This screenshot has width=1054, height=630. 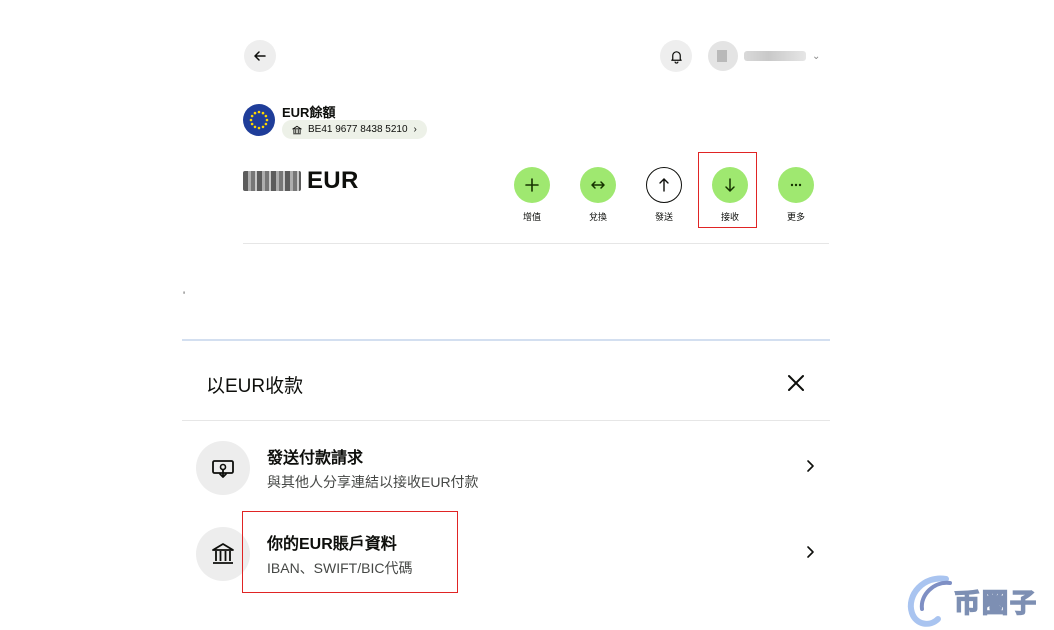 I want to click on balance: EUR, so click(x=301, y=181).